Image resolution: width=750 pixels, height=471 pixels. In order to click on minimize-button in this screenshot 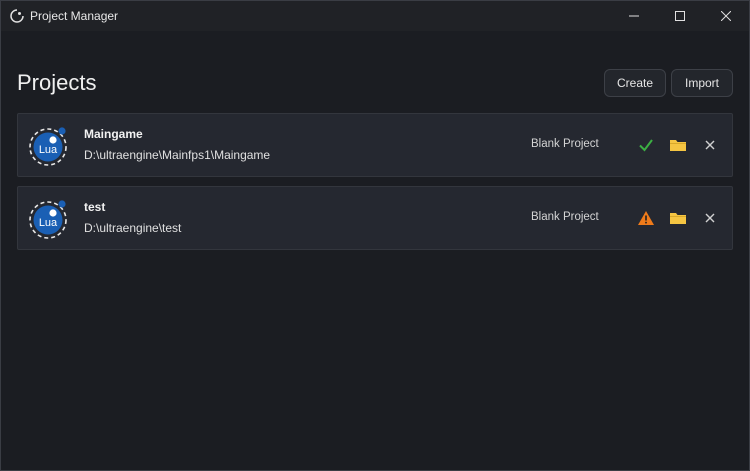, I will do `click(634, 16)`.